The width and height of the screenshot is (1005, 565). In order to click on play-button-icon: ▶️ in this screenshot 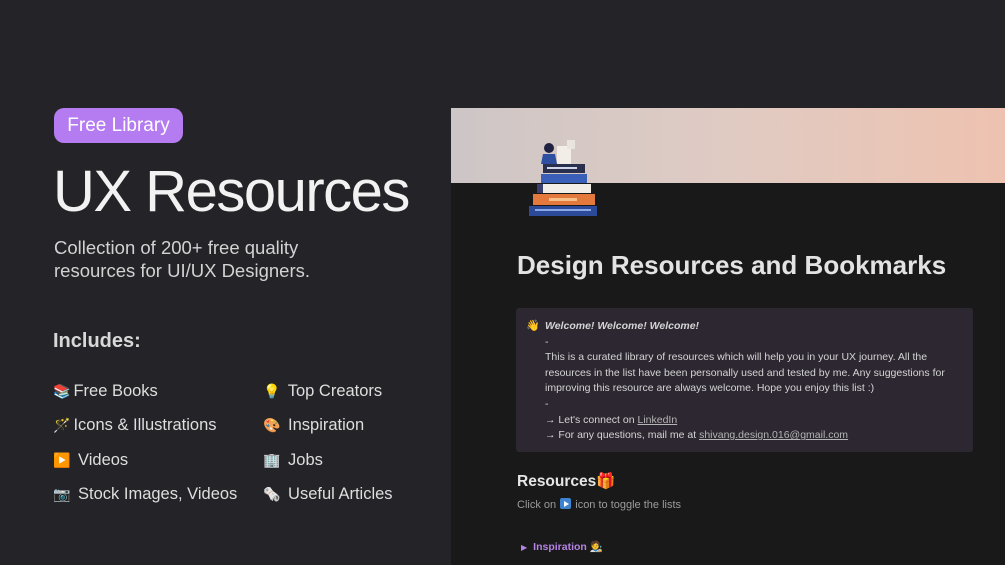, I will do `click(62, 460)`.